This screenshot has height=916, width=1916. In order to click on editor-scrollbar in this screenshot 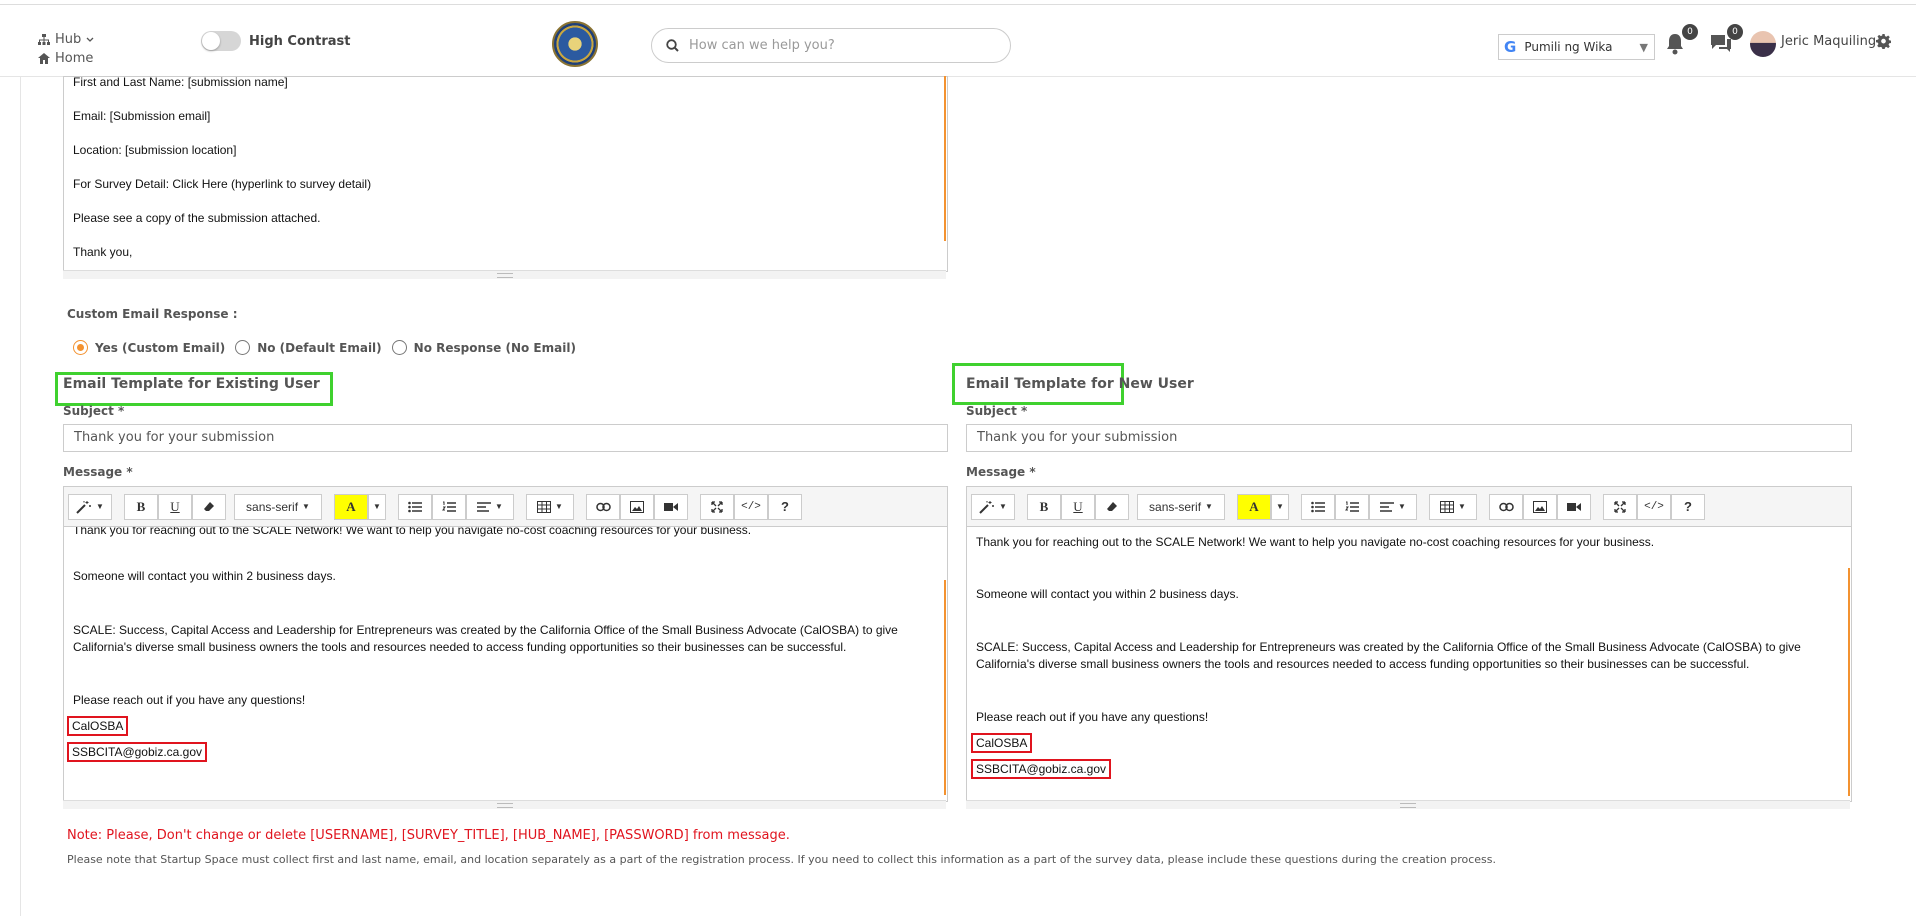, I will do `click(945, 158)`.